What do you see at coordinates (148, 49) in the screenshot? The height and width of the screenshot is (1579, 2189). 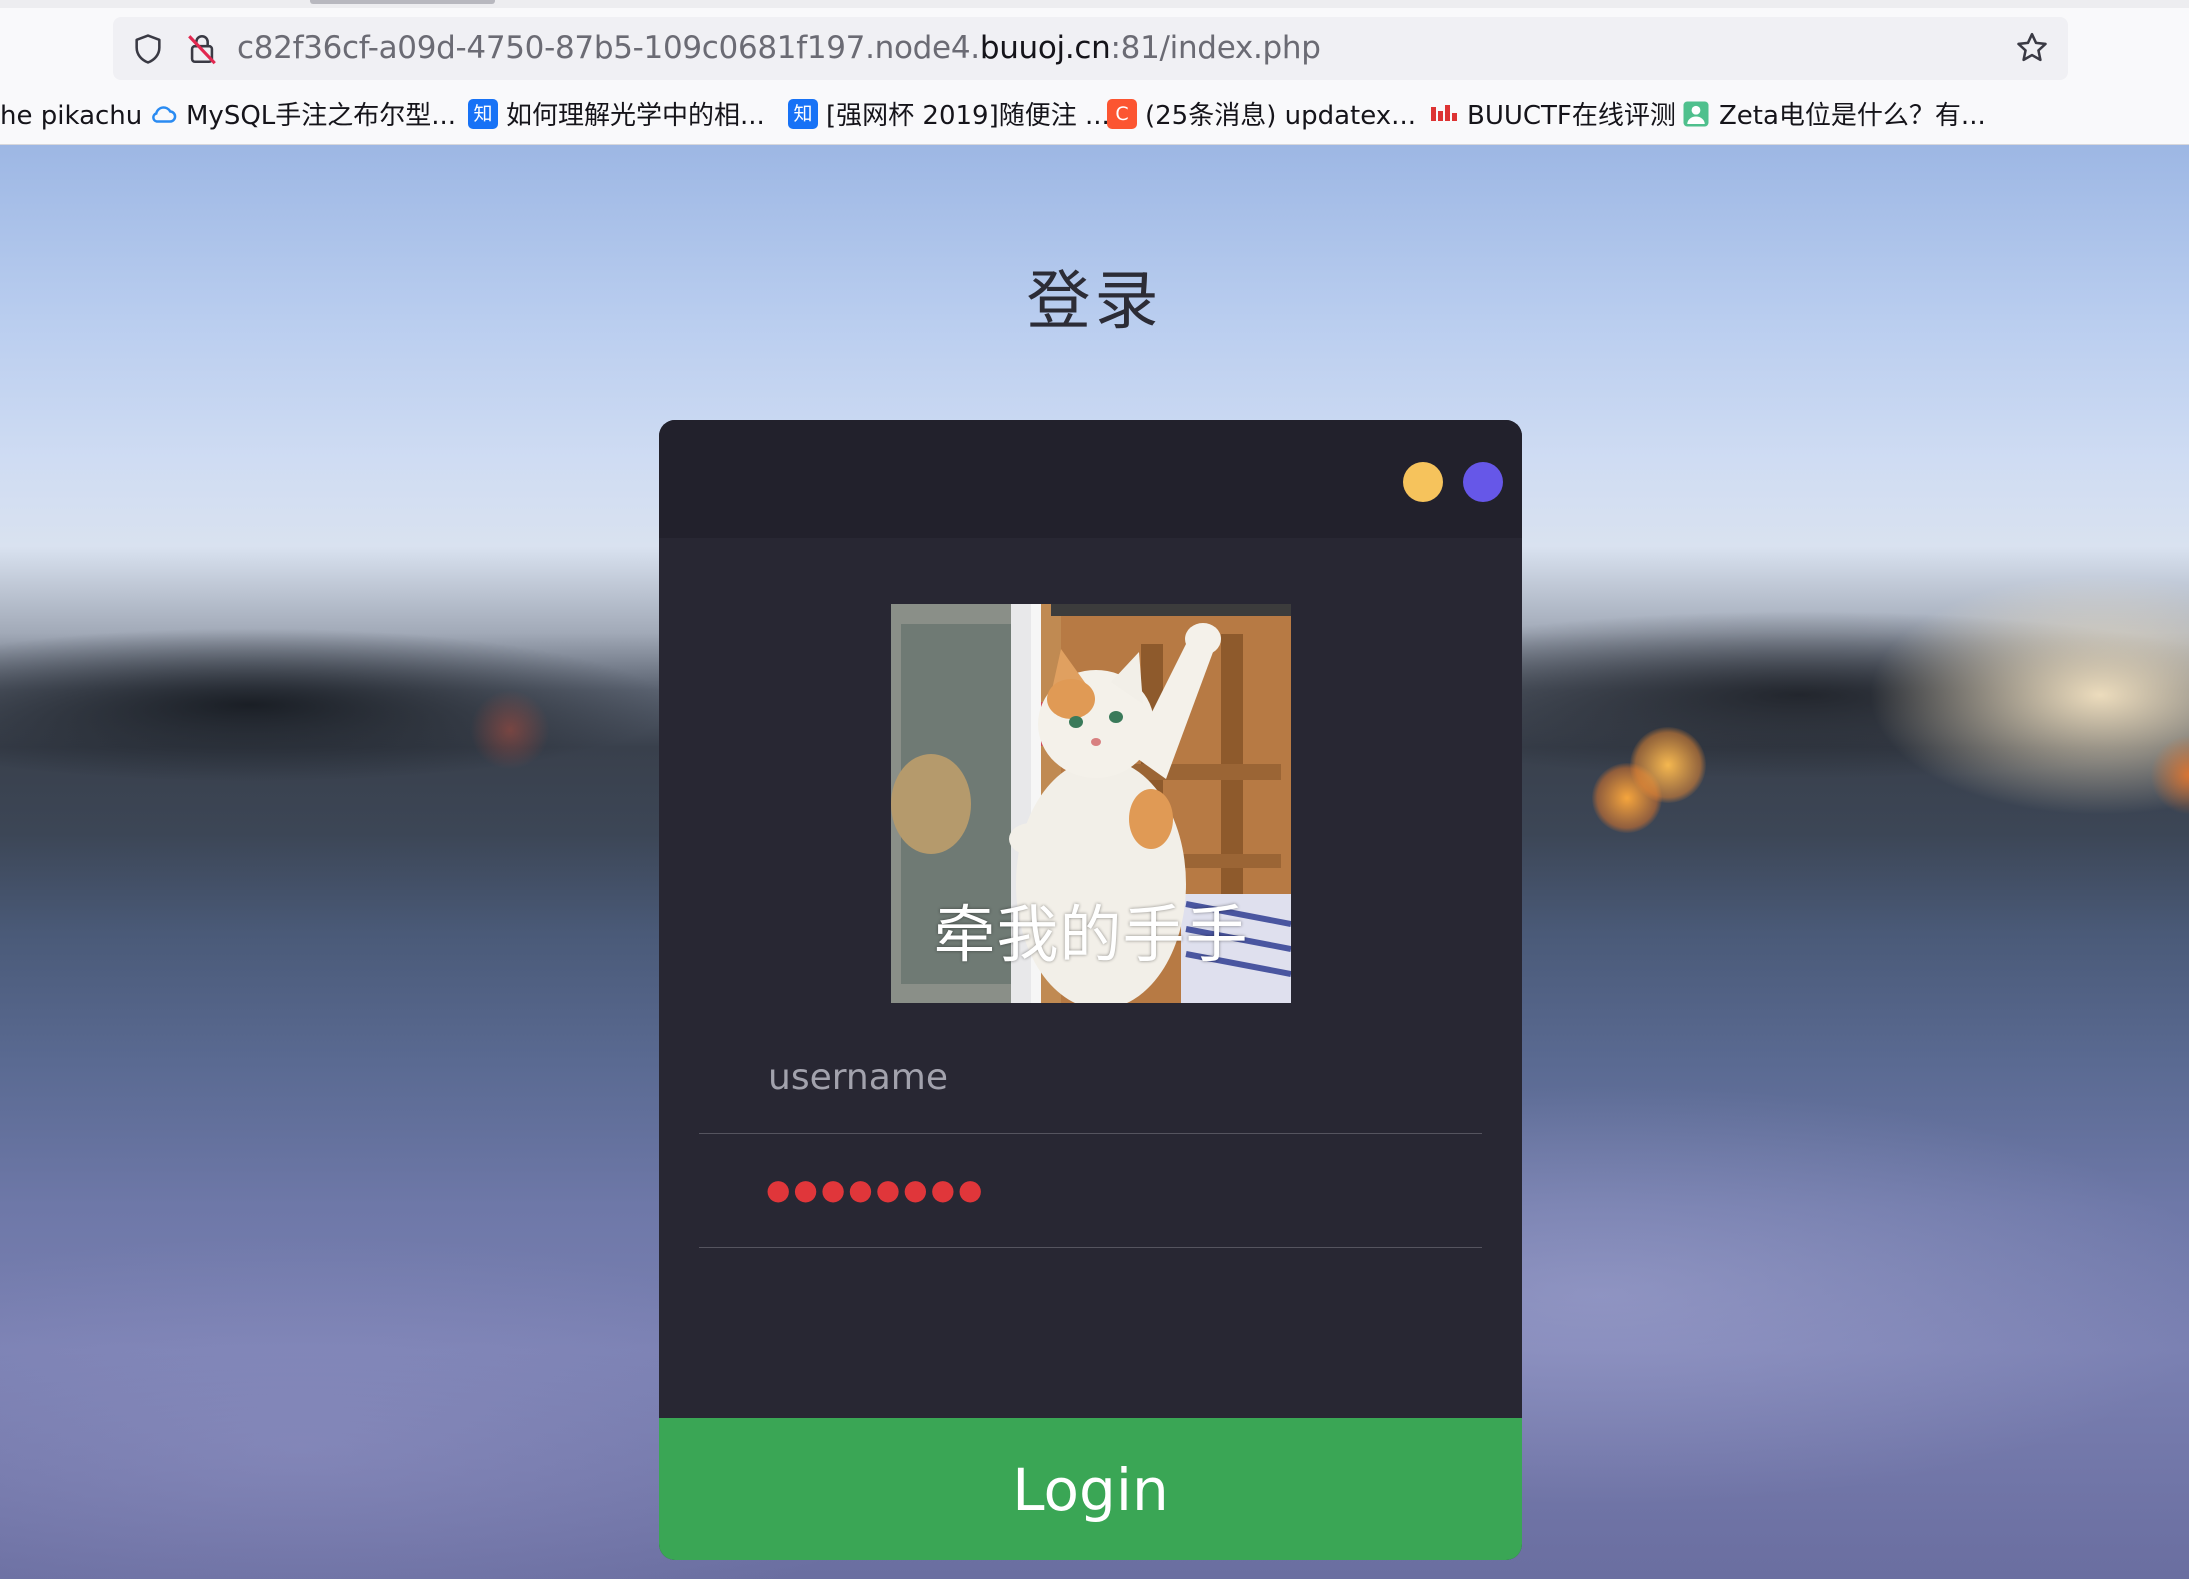 I see `shield-icon` at bounding box center [148, 49].